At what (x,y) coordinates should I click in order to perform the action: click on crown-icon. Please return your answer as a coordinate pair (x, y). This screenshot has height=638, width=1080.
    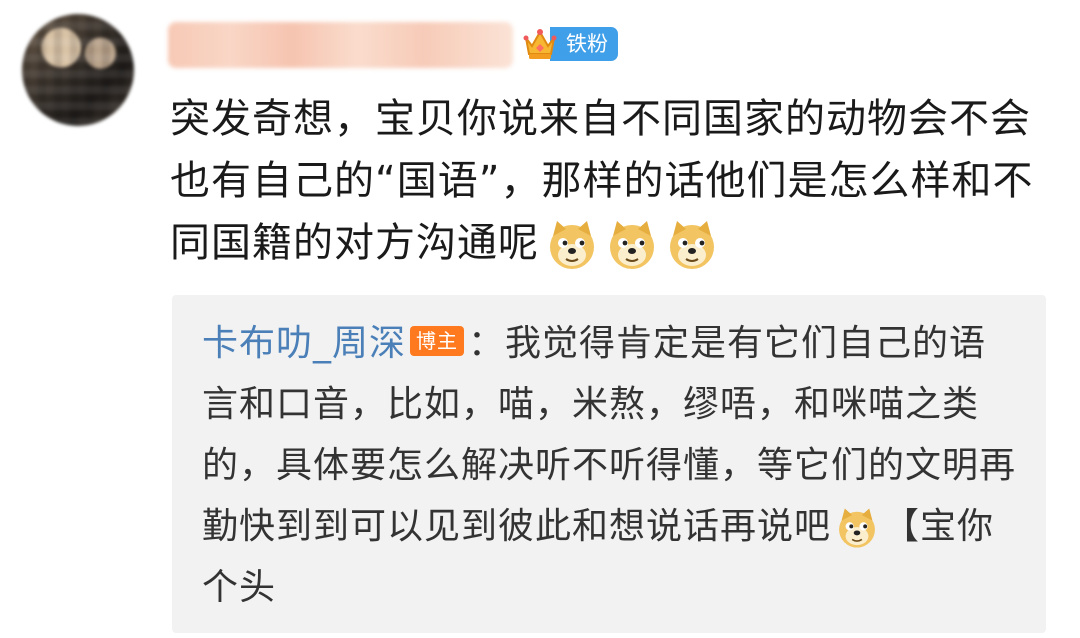
    Looking at the image, I should click on (540, 44).